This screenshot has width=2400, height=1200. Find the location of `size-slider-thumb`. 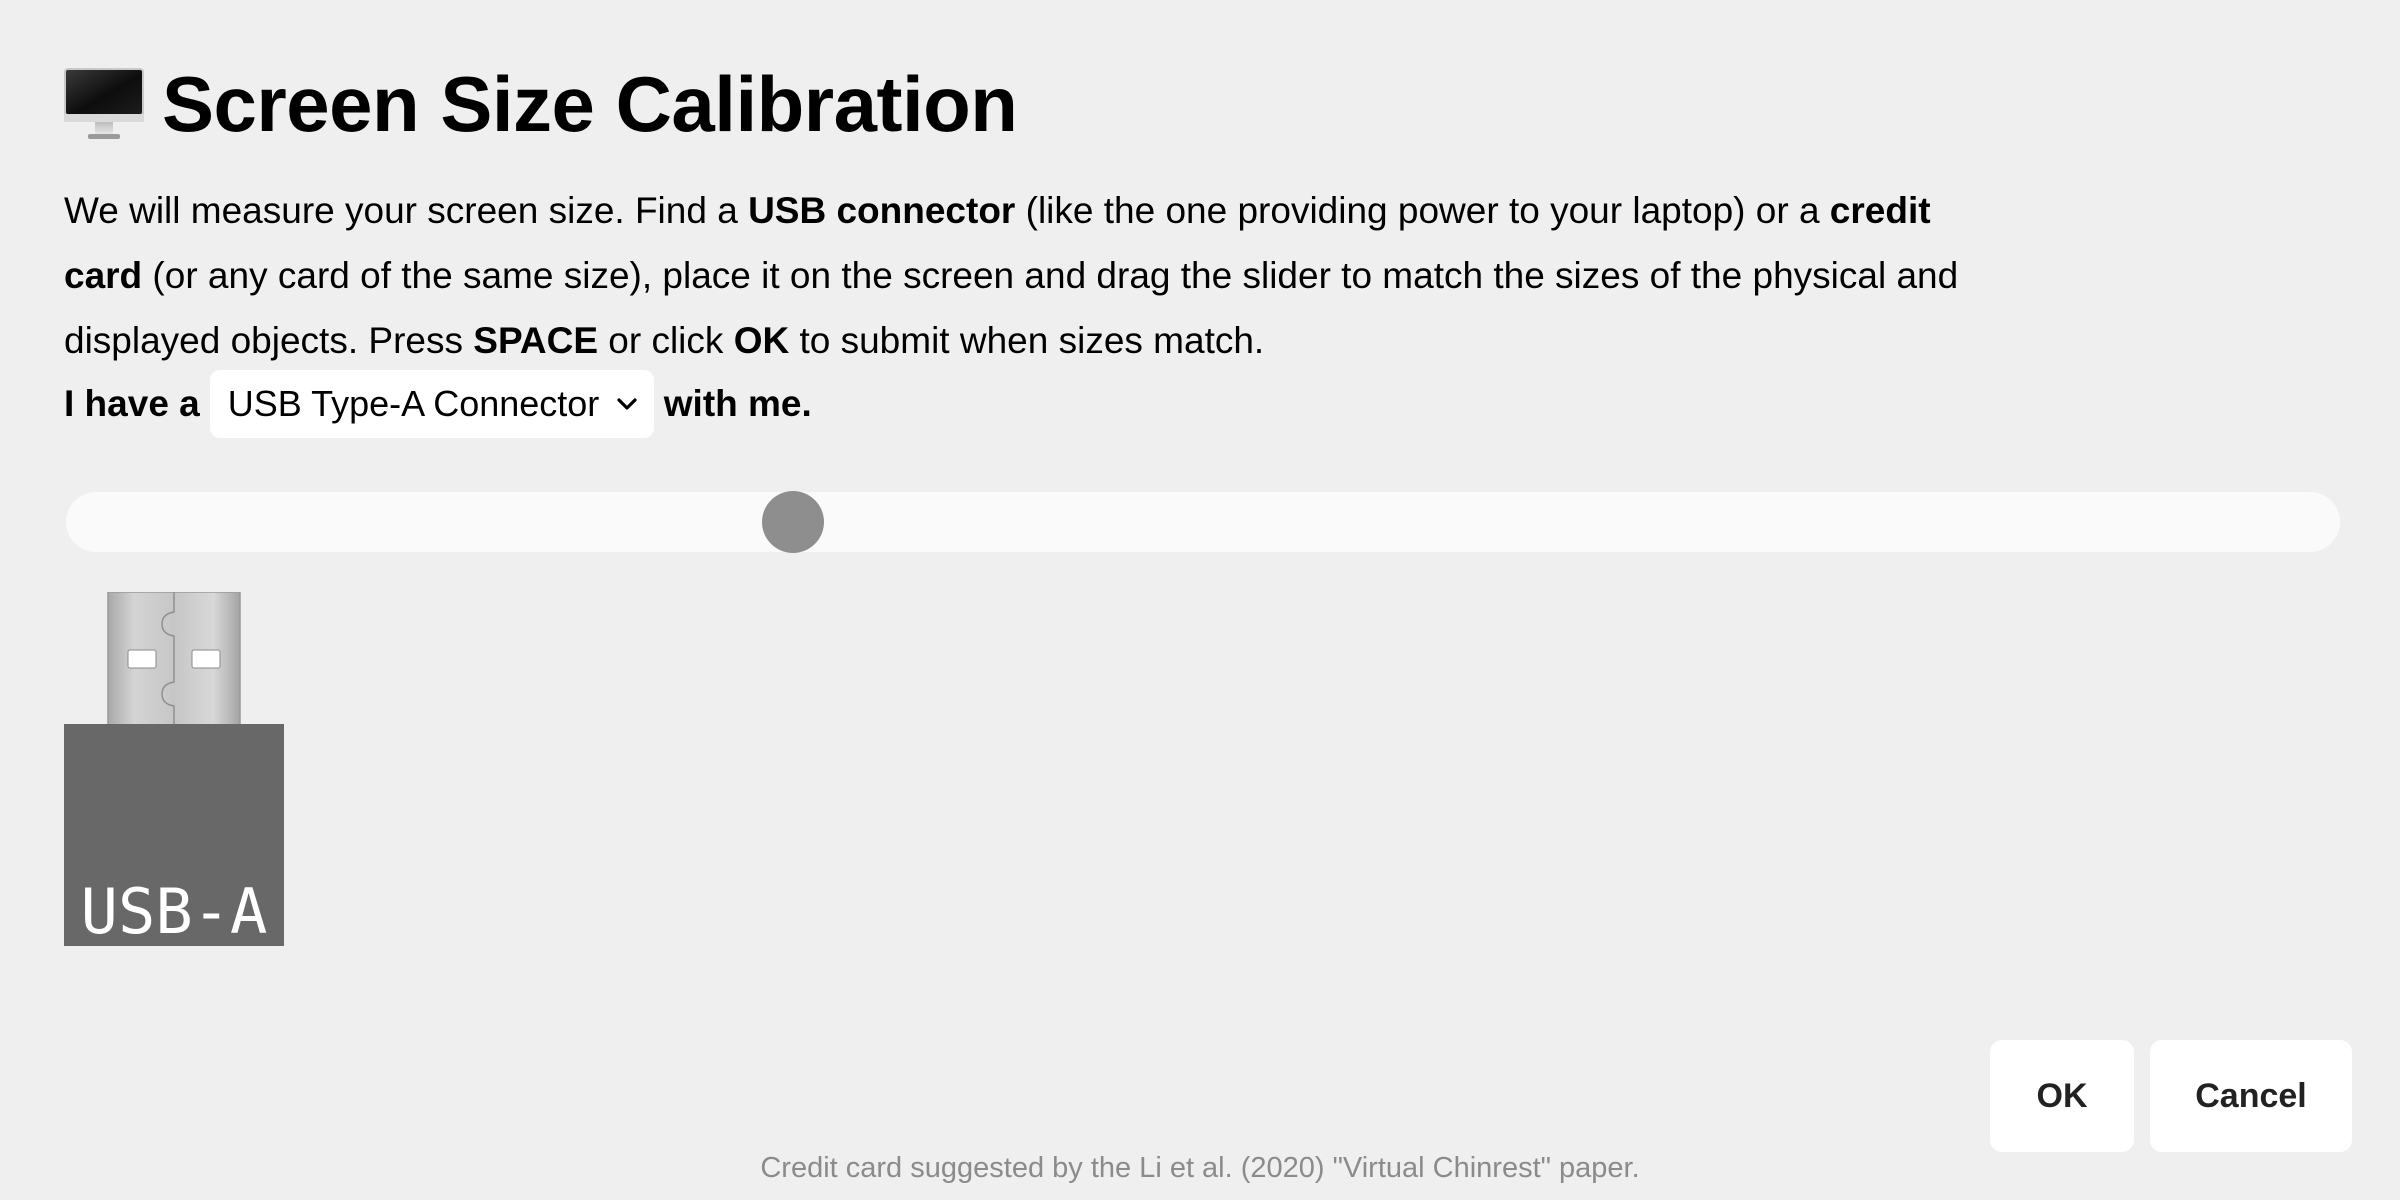

size-slider-thumb is located at coordinates (793, 522).